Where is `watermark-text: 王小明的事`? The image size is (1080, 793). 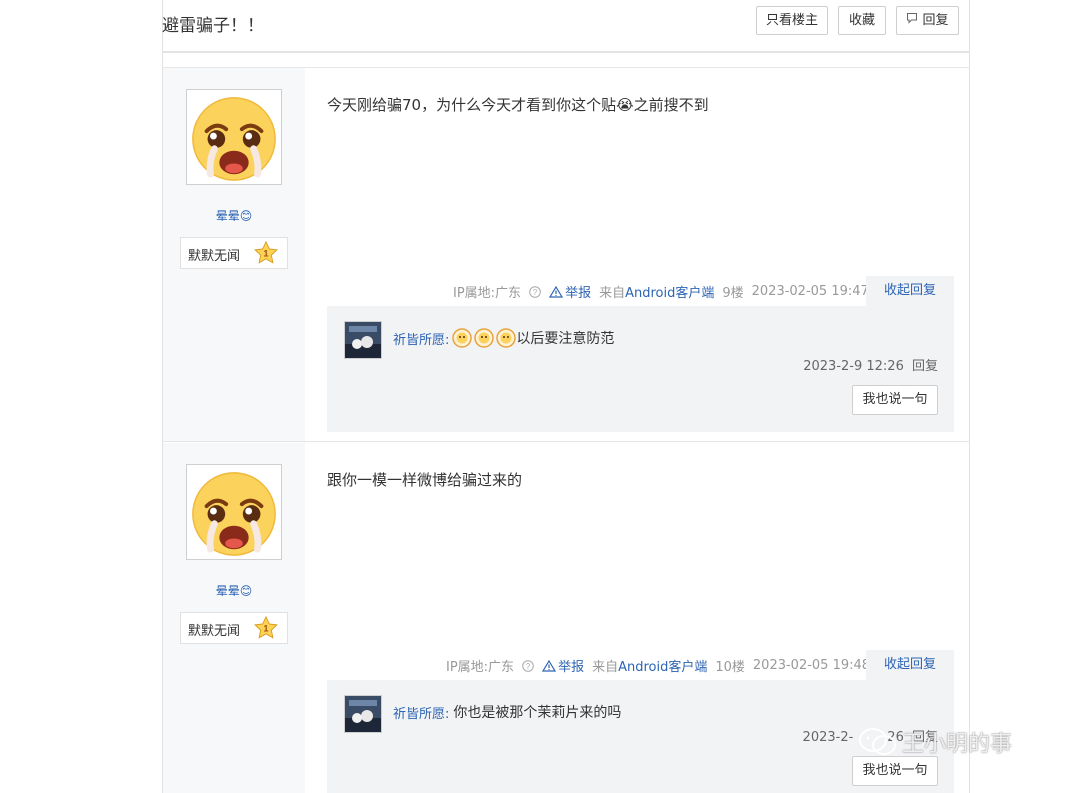
watermark-text: 王小明的事 is located at coordinates (957, 744).